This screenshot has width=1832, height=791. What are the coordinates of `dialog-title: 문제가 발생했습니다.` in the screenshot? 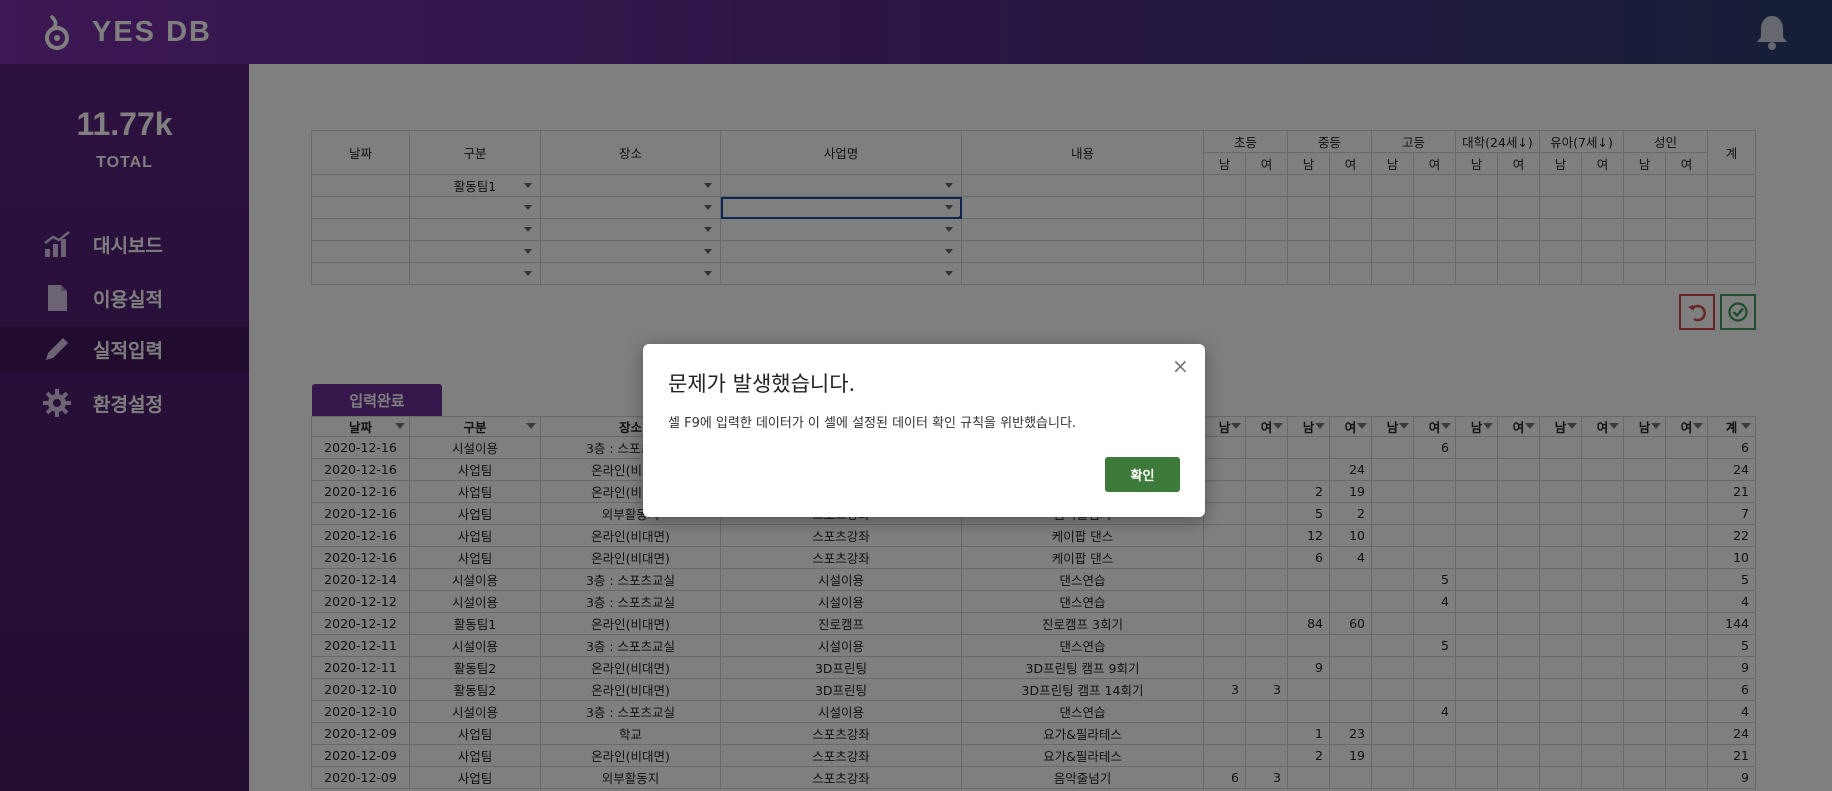 It's located at (762, 384).